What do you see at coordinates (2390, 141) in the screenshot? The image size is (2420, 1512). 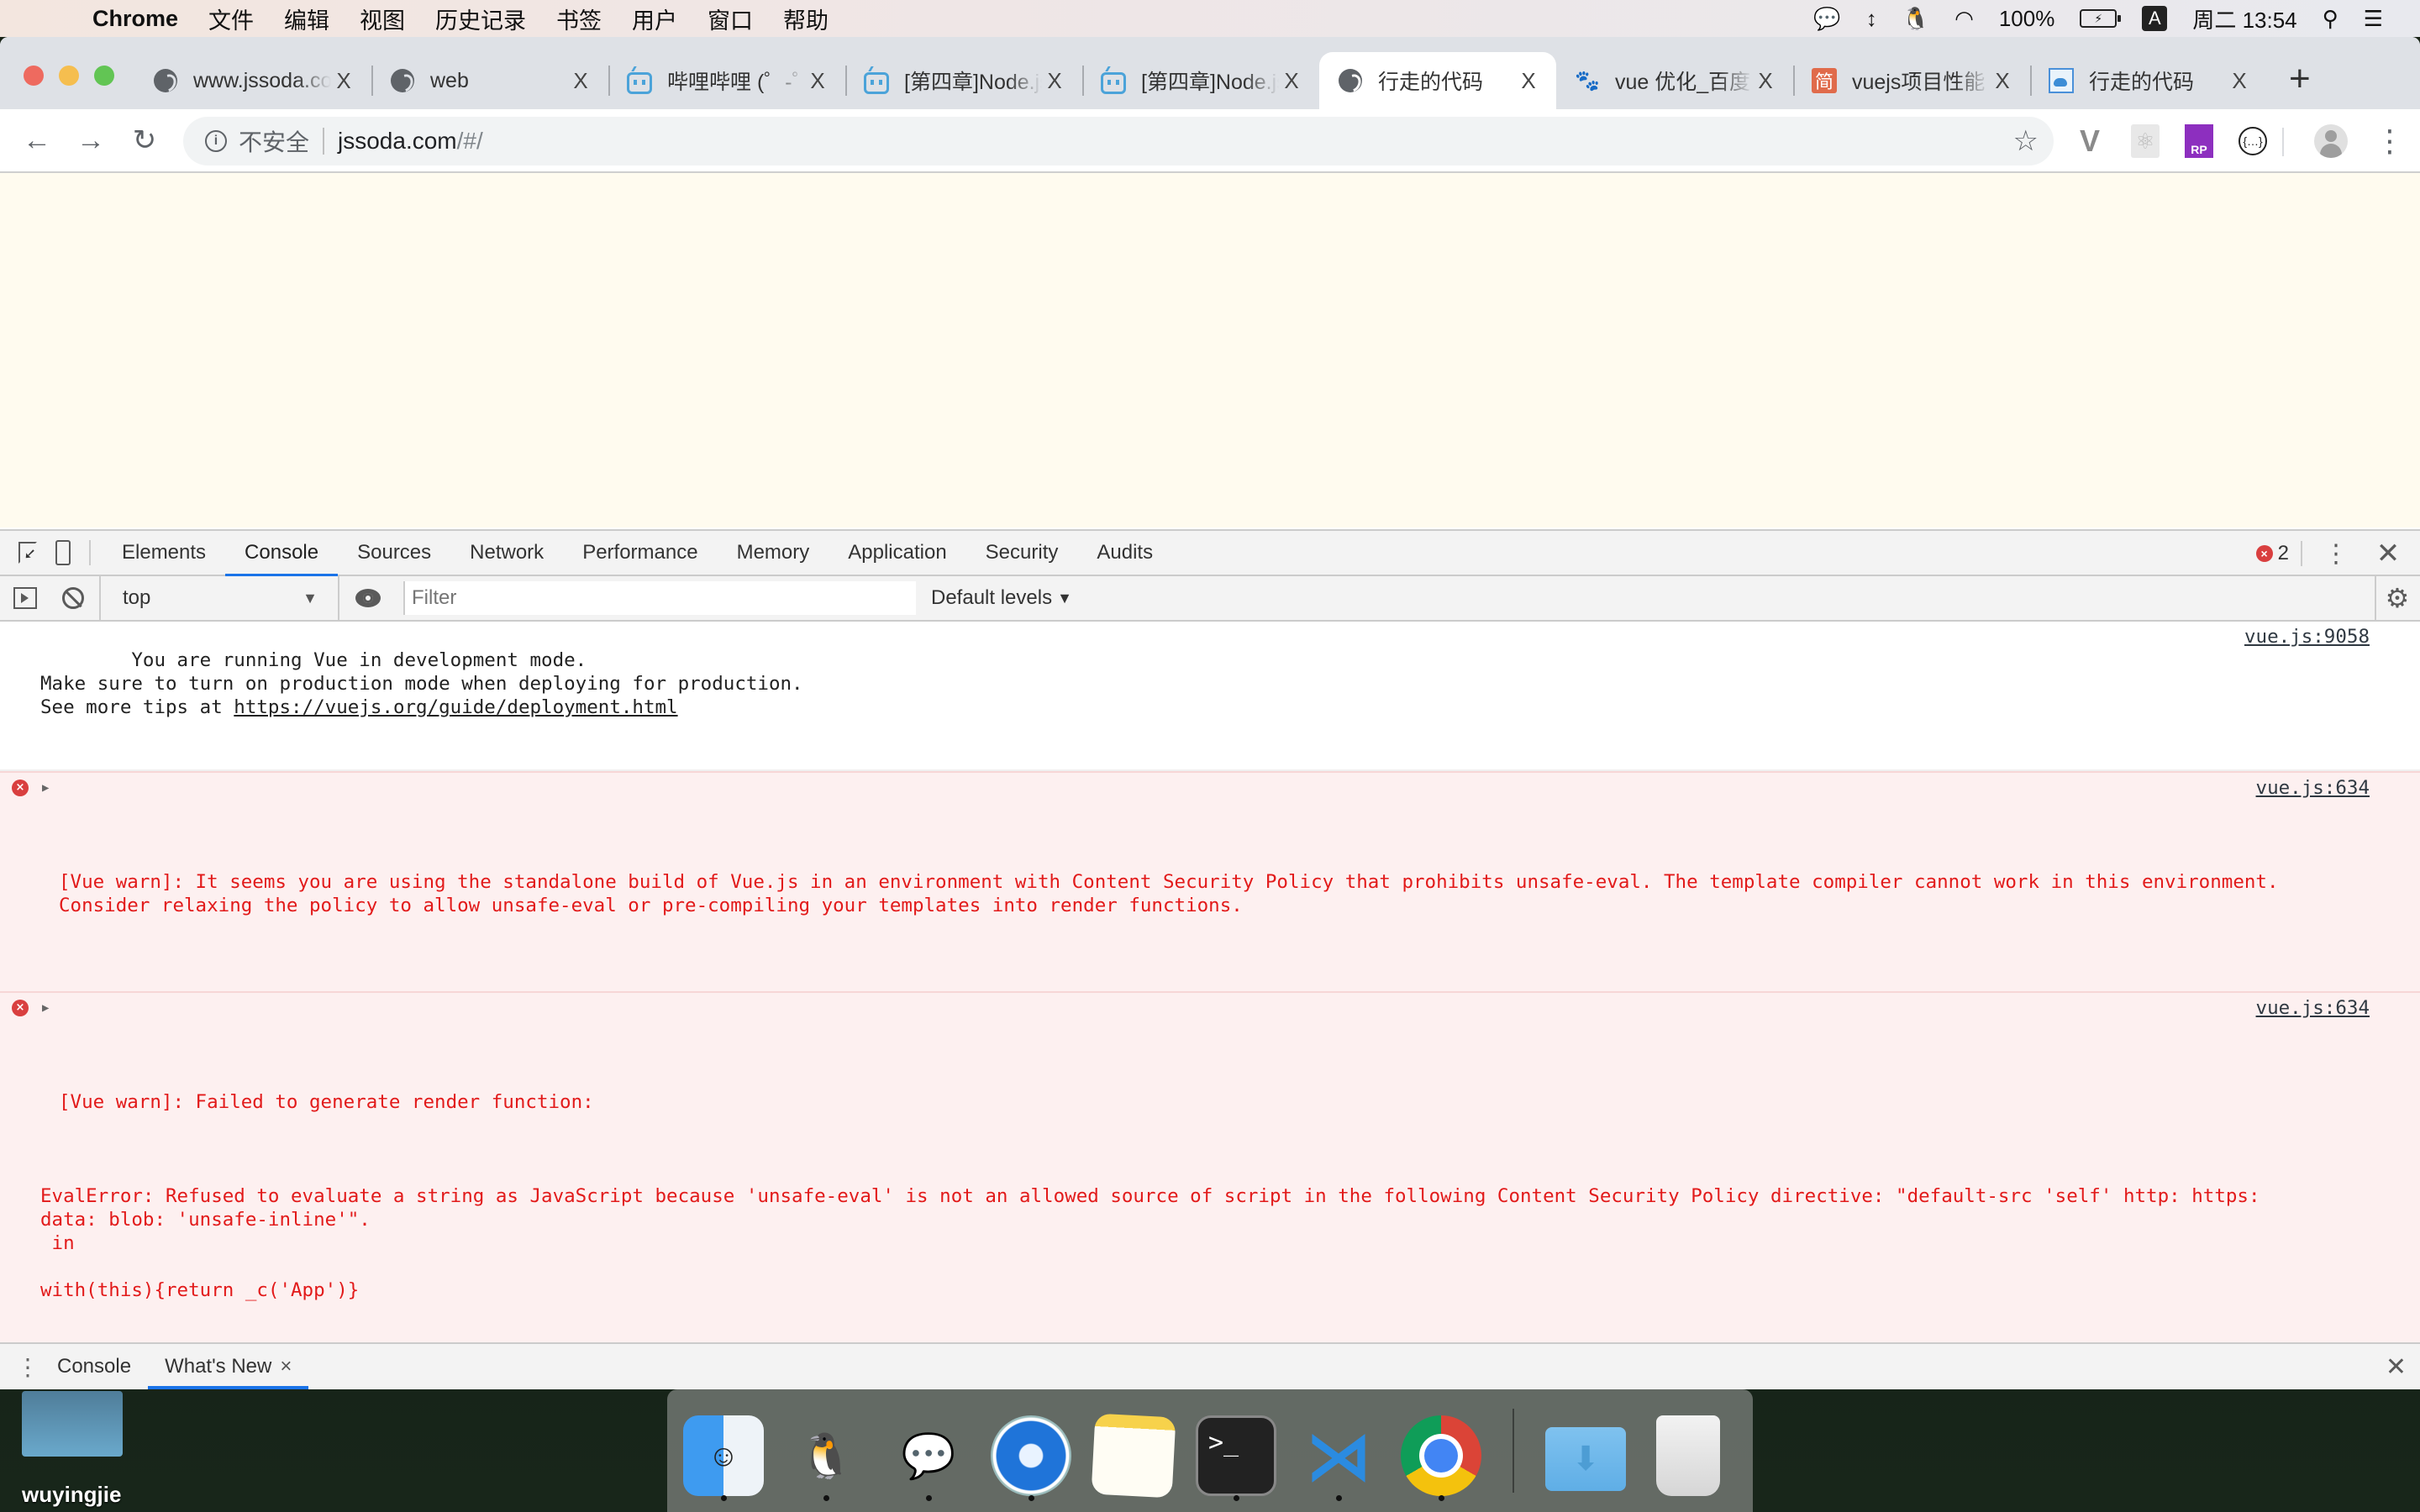 I see `chrome-menu-icon: ⋮` at bounding box center [2390, 141].